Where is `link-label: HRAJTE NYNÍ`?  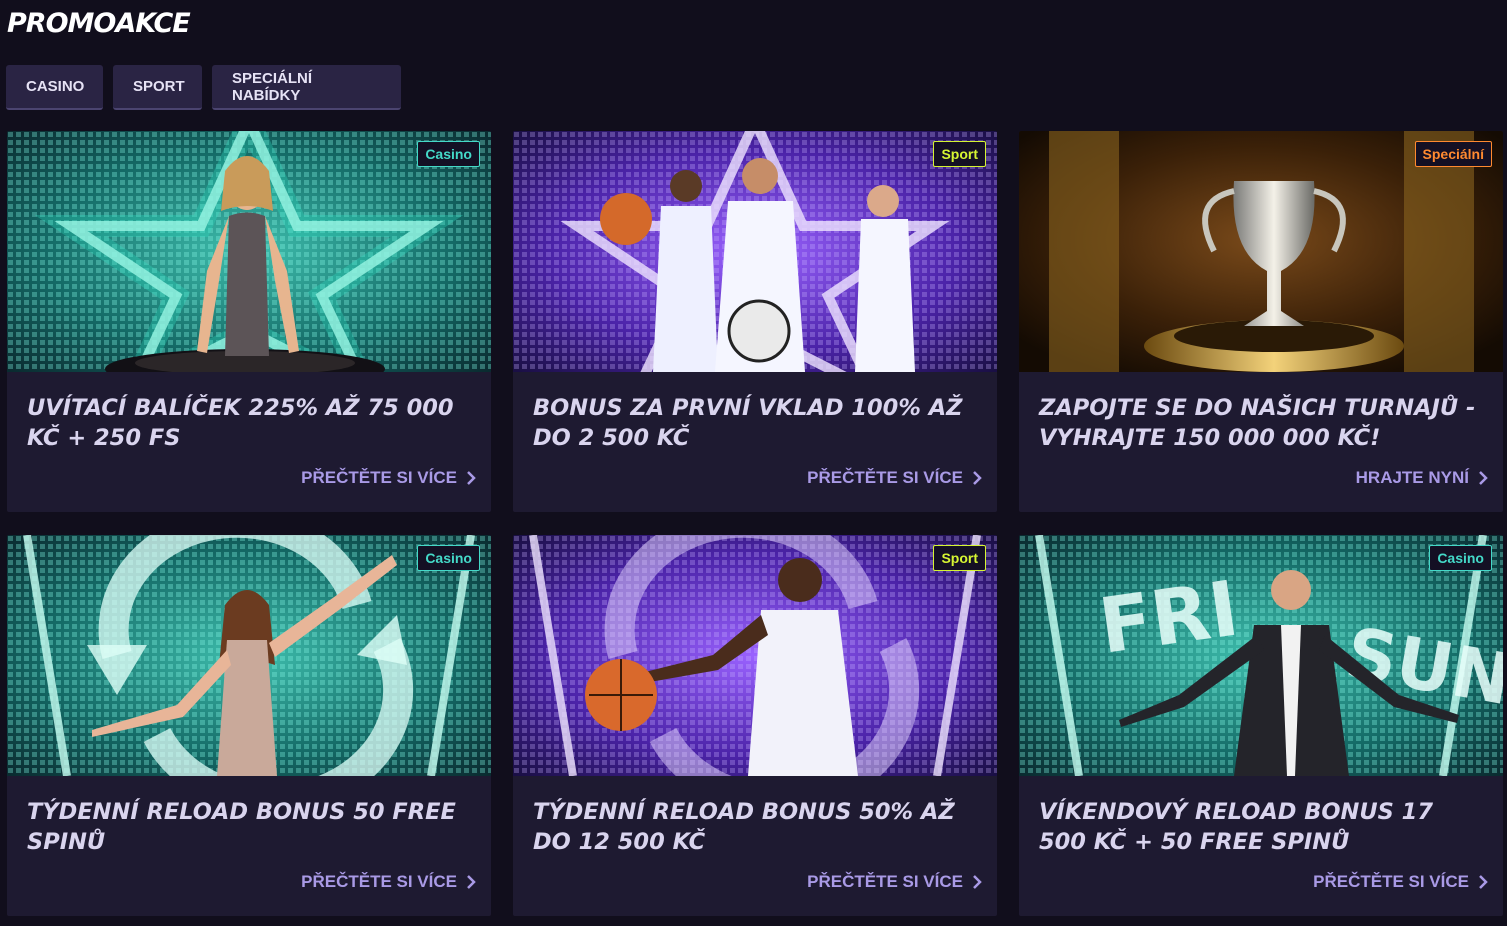
link-label: HRAJTE NYNÍ is located at coordinates (1412, 477).